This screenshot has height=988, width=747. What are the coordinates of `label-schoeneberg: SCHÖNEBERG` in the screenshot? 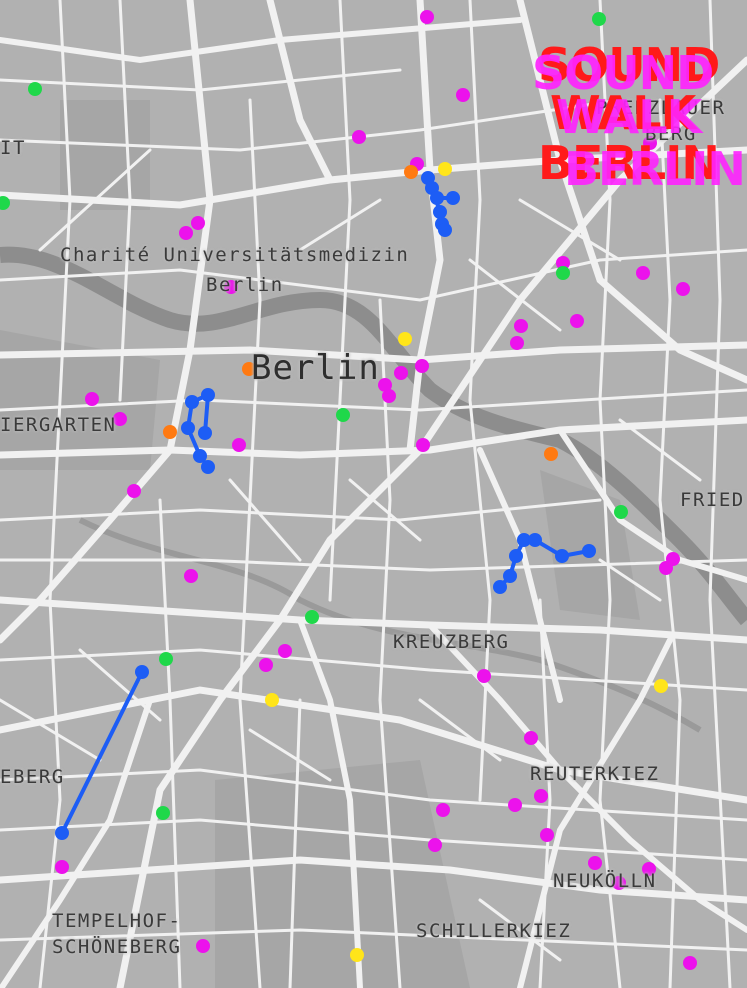 It's located at (117, 947).